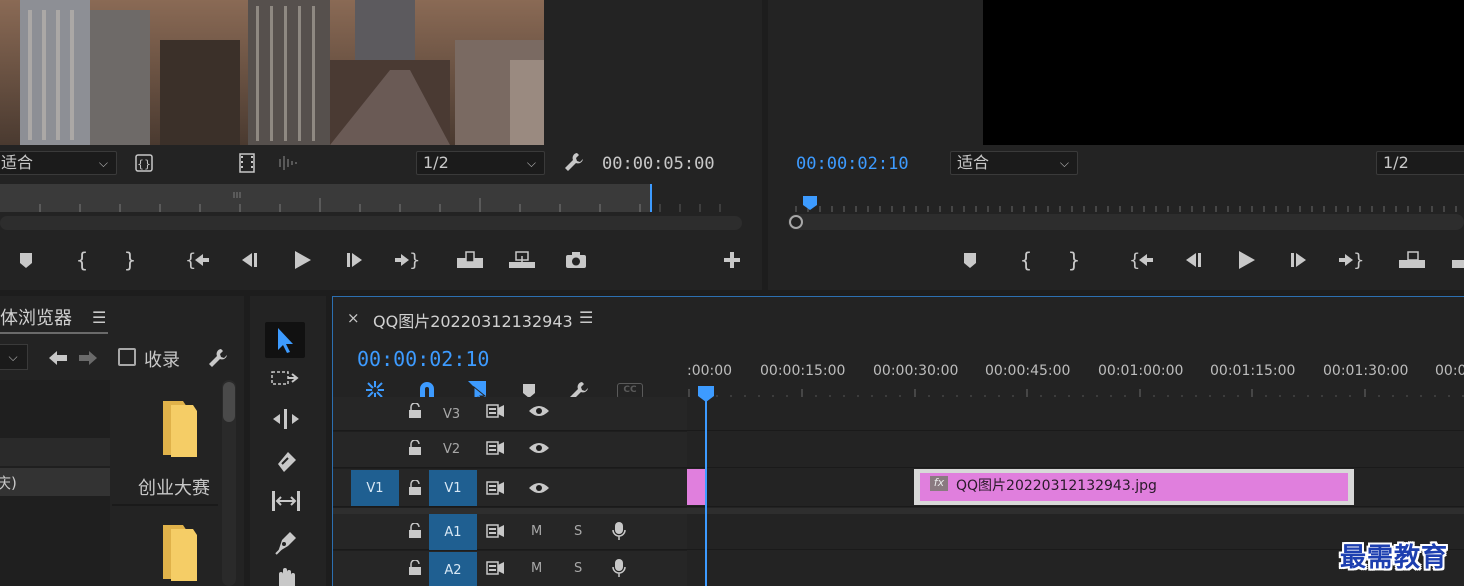 This screenshot has height=586, width=1464. What do you see at coordinates (939, 483) in the screenshot?
I see `fx-badge: fx` at bounding box center [939, 483].